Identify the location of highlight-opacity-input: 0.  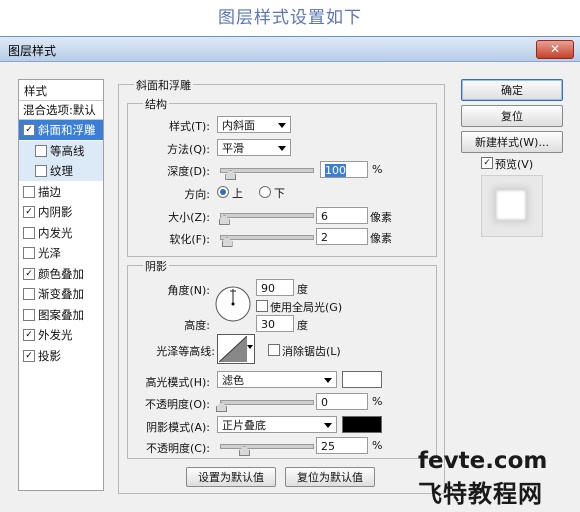
(342, 401).